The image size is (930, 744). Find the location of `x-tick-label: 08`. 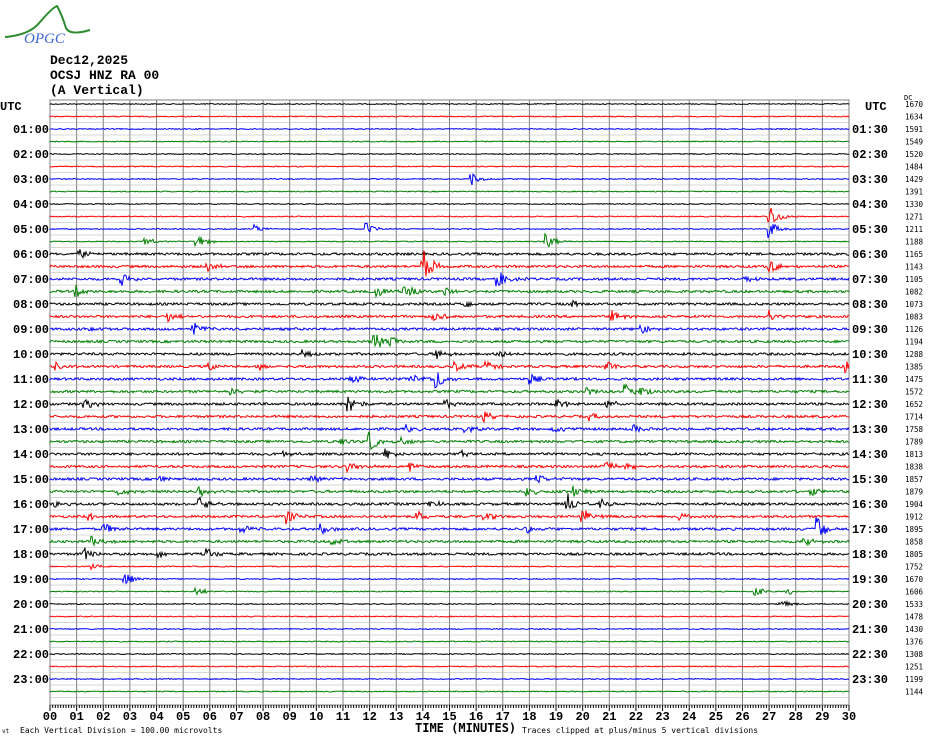

x-tick-label: 08 is located at coordinates (263, 717).